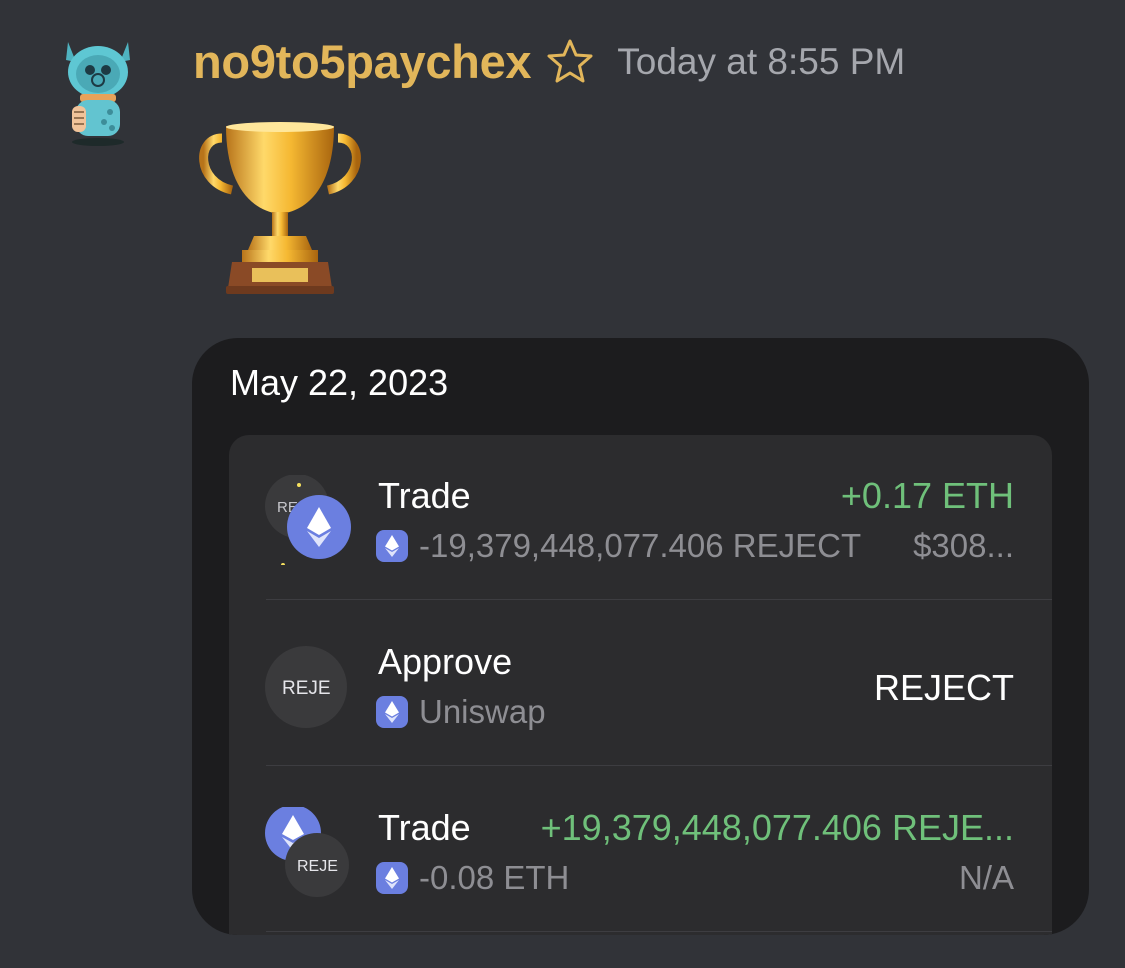 This screenshot has width=1125, height=968. Describe the element at coordinates (640, 545) in the screenshot. I see `transaction-subtitle-text: -19,379,448,077.406 REJECT` at that location.